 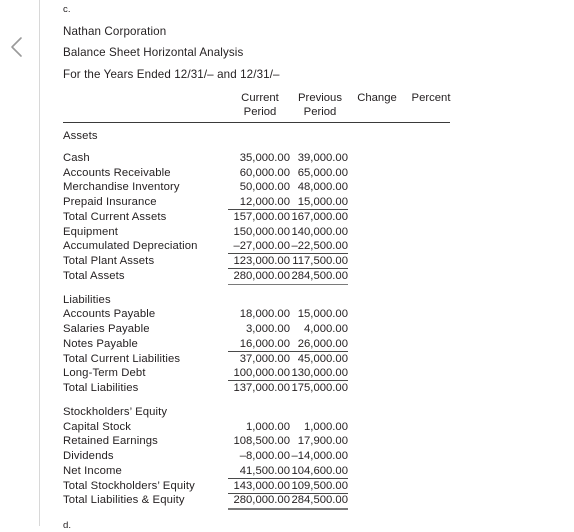 What do you see at coordinates (110, 202) in the screenshot?
I see `statement-row-label: Prepaid Insurance` at bounding box center [110, 202].